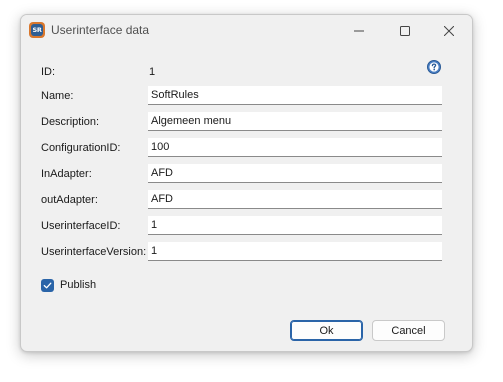 The image size is (503, 382). I want to click on in-adapter-input, so click(295, 173).